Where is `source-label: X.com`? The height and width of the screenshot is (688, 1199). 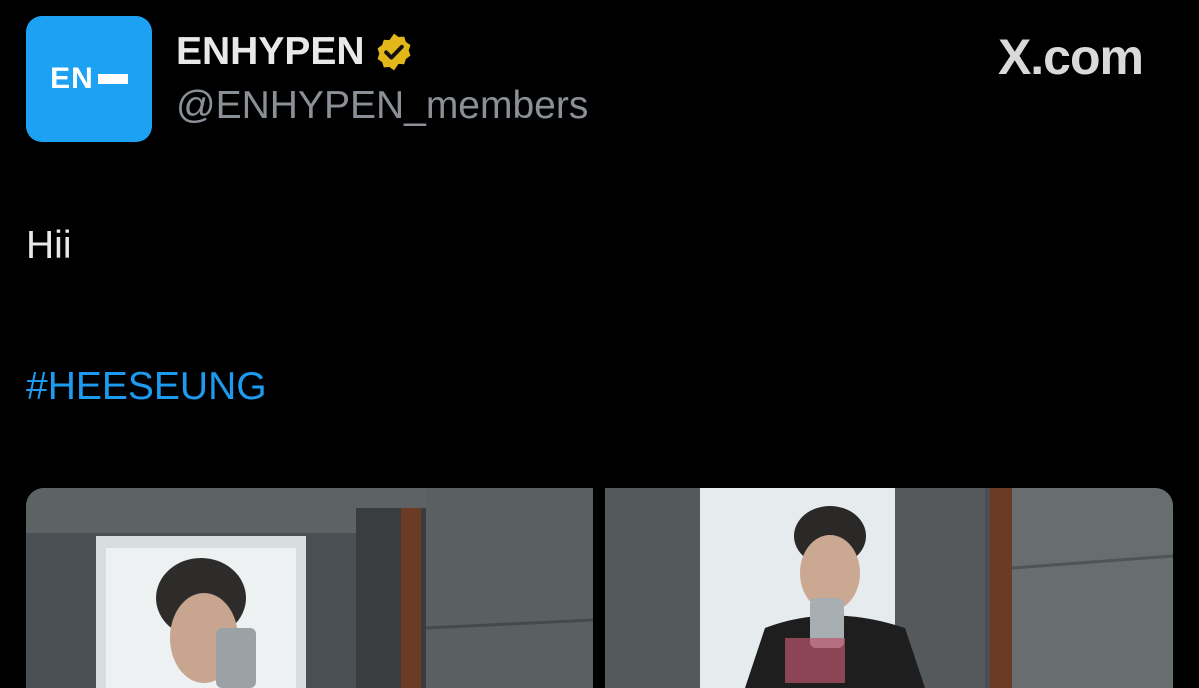 source-label: X.com is located at coordinates (1070, 57).